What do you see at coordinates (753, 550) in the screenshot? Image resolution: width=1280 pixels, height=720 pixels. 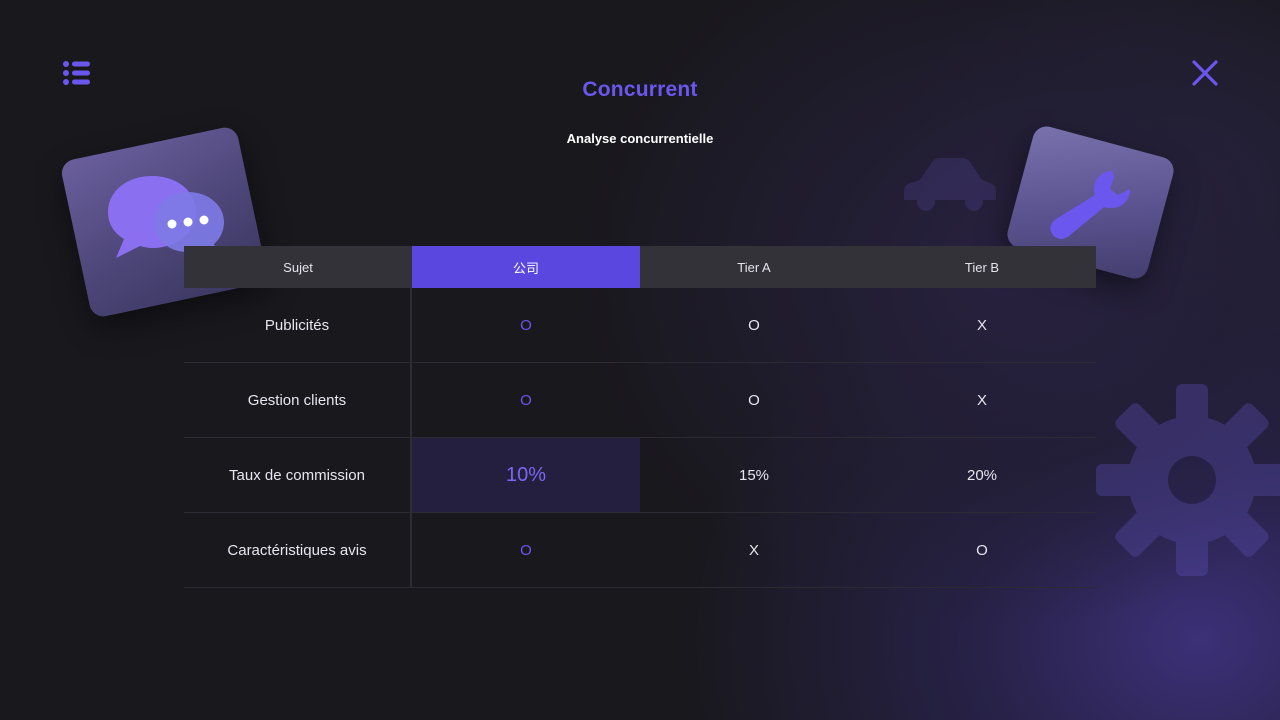 I see `cell-tier-a: X` at bounding box center [753, 550].